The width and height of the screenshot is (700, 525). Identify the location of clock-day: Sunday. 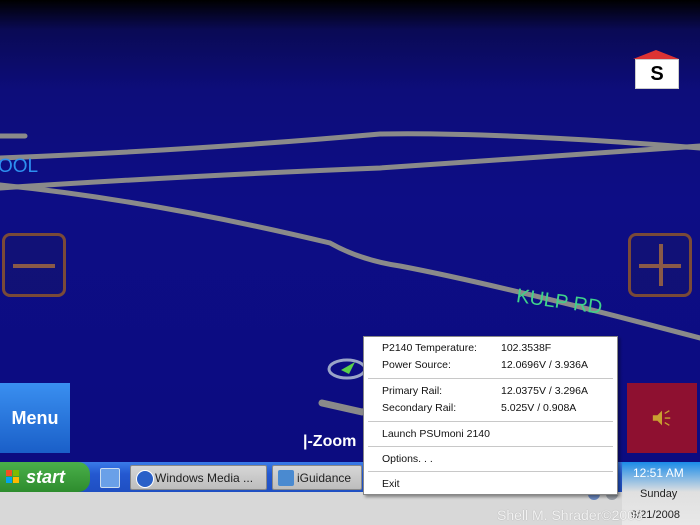
(659, 494).